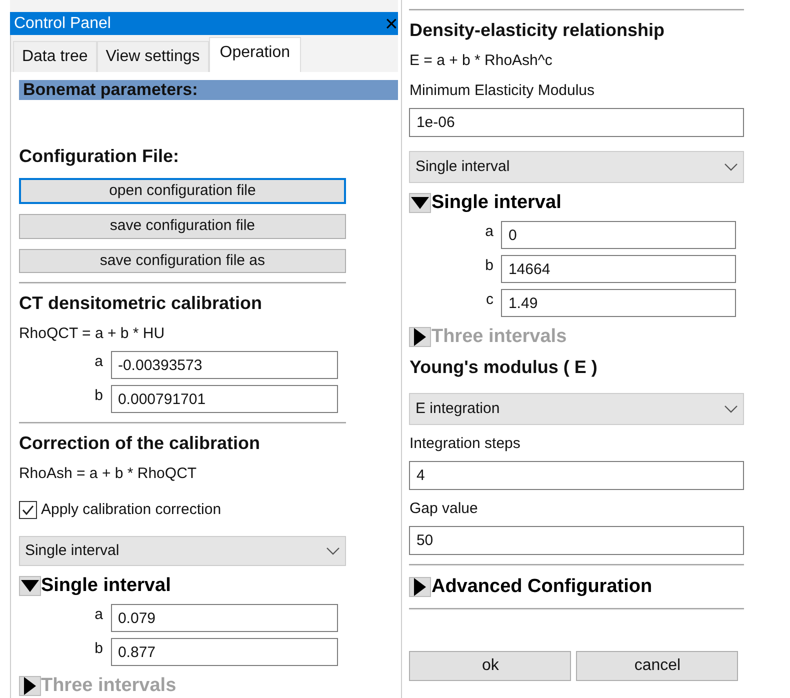  Describe the element at coordinates (182, 191) in the screenshot. I see `config-button: open configuration file` at that location.